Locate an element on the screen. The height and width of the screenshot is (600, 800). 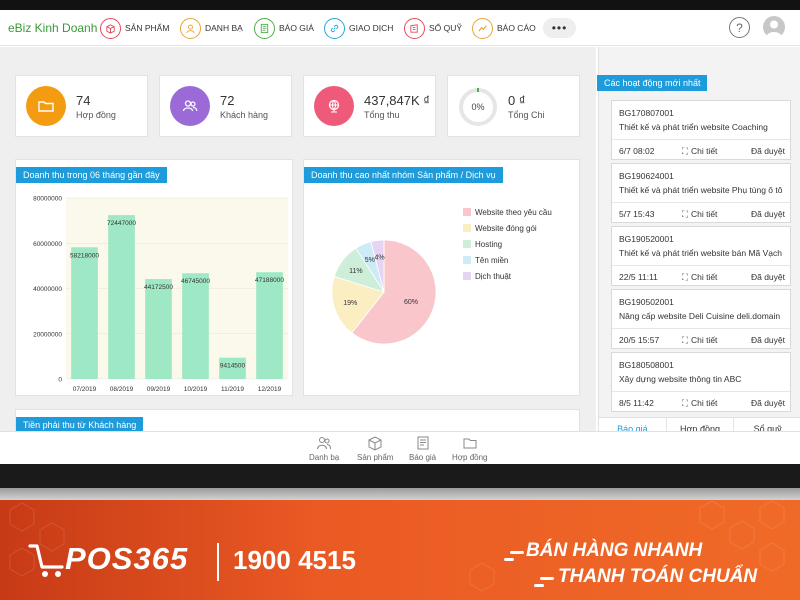
nav-item-cash-book: SỔ QUỸ is located at coordinates (433, 28).